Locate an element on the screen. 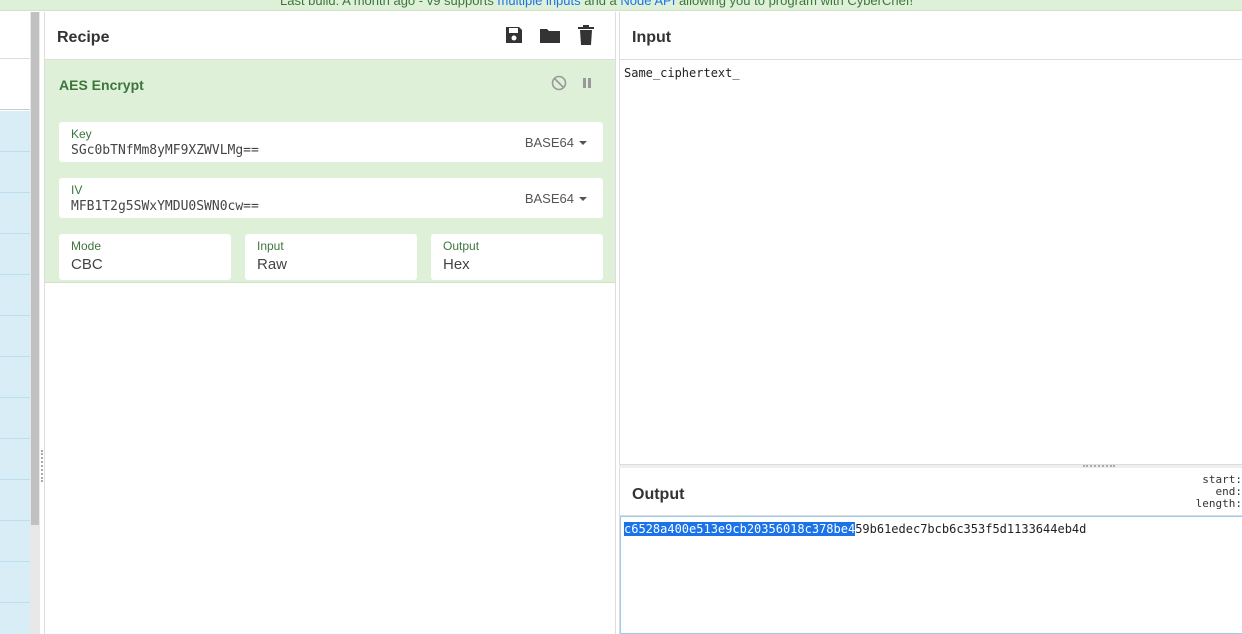  output-selection: c6528a400e513e9cb20356018c378be4 is located at coordinates (740, 529).